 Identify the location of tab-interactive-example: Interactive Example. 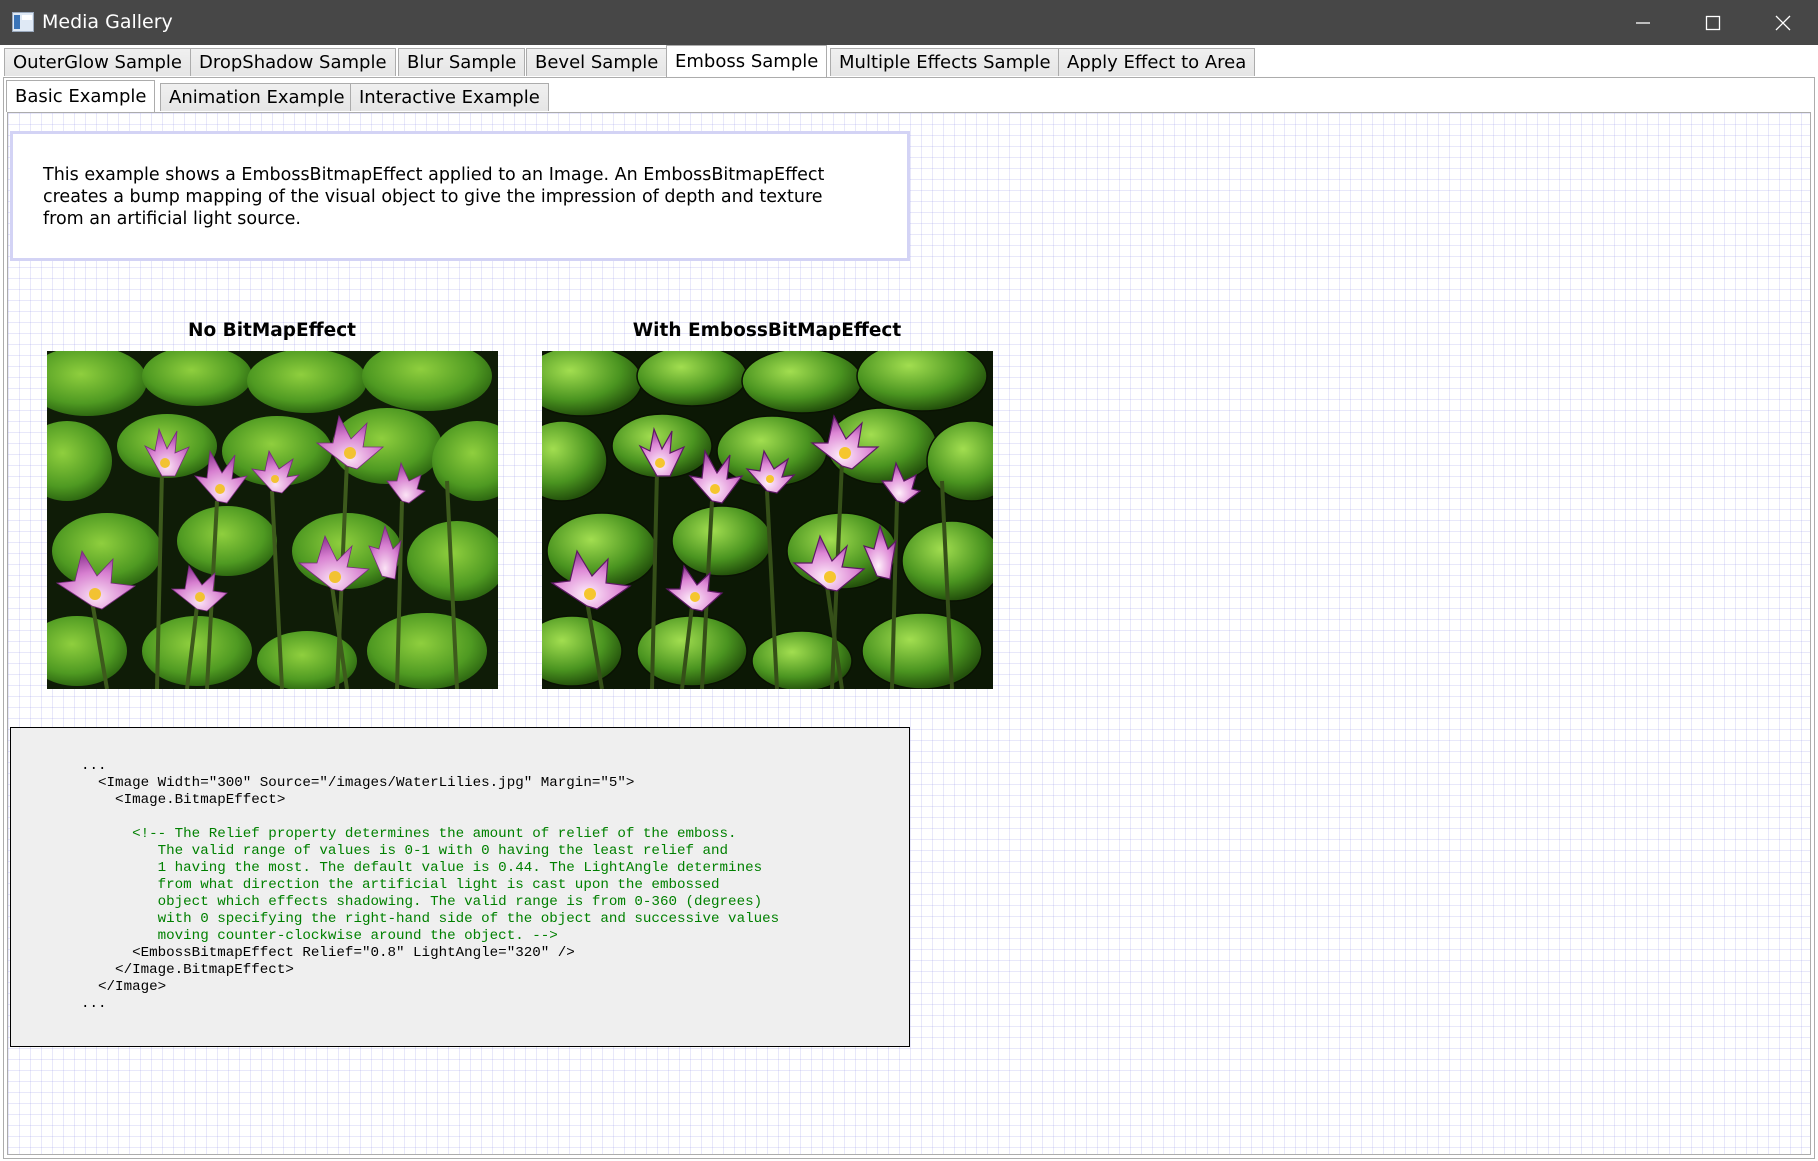
(449, 97).